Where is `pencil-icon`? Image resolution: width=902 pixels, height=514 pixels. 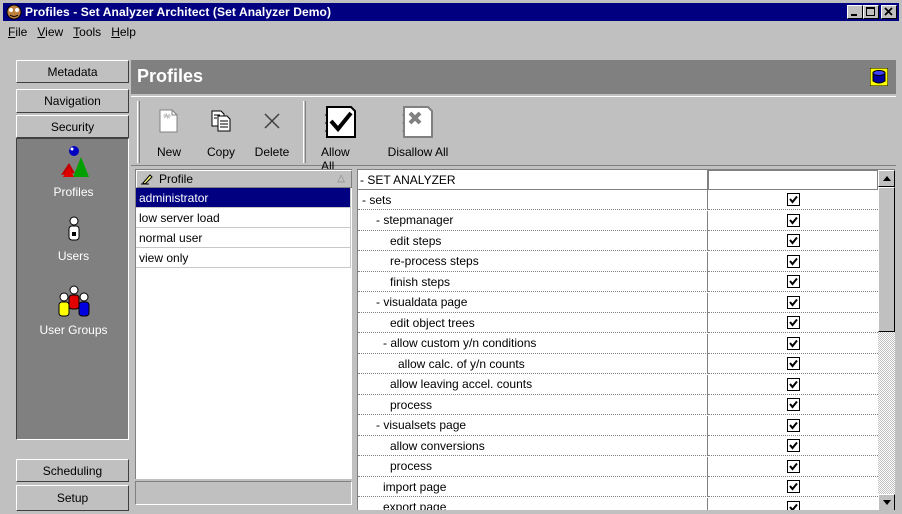
pencil-icon is located at coordinates (147, 179).